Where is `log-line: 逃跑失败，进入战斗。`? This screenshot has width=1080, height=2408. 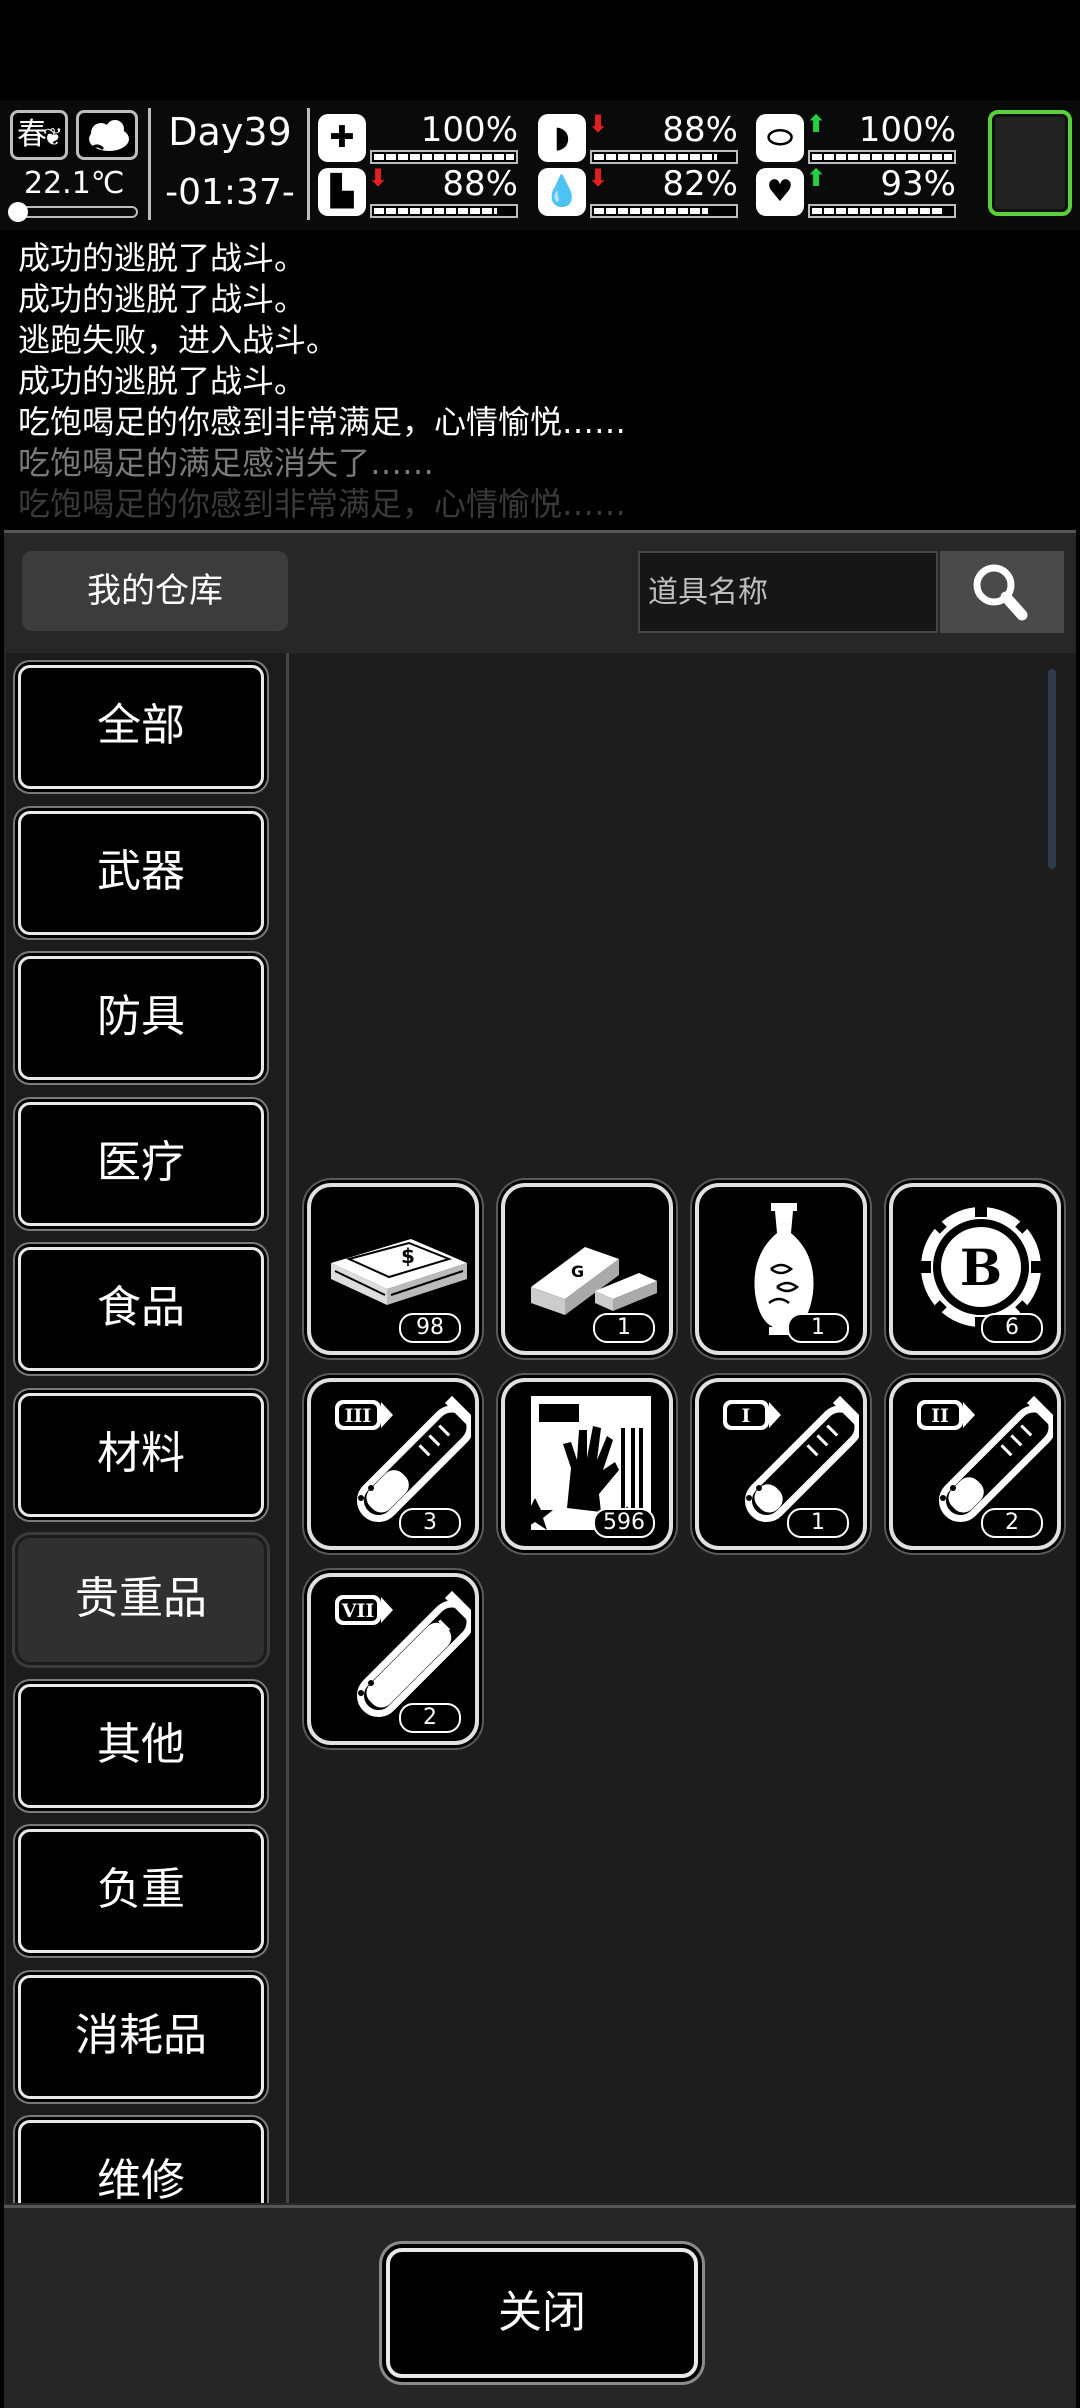
log-line: 逃跑失败，进入战斗。 is located at coordinates (178, 340).